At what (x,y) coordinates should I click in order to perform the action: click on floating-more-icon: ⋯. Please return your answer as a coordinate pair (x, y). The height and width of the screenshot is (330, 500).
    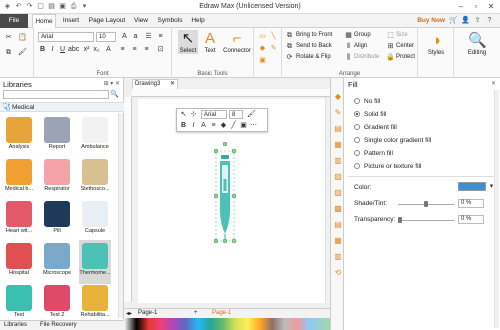
    Looking at the image, I should click on (253, 125).